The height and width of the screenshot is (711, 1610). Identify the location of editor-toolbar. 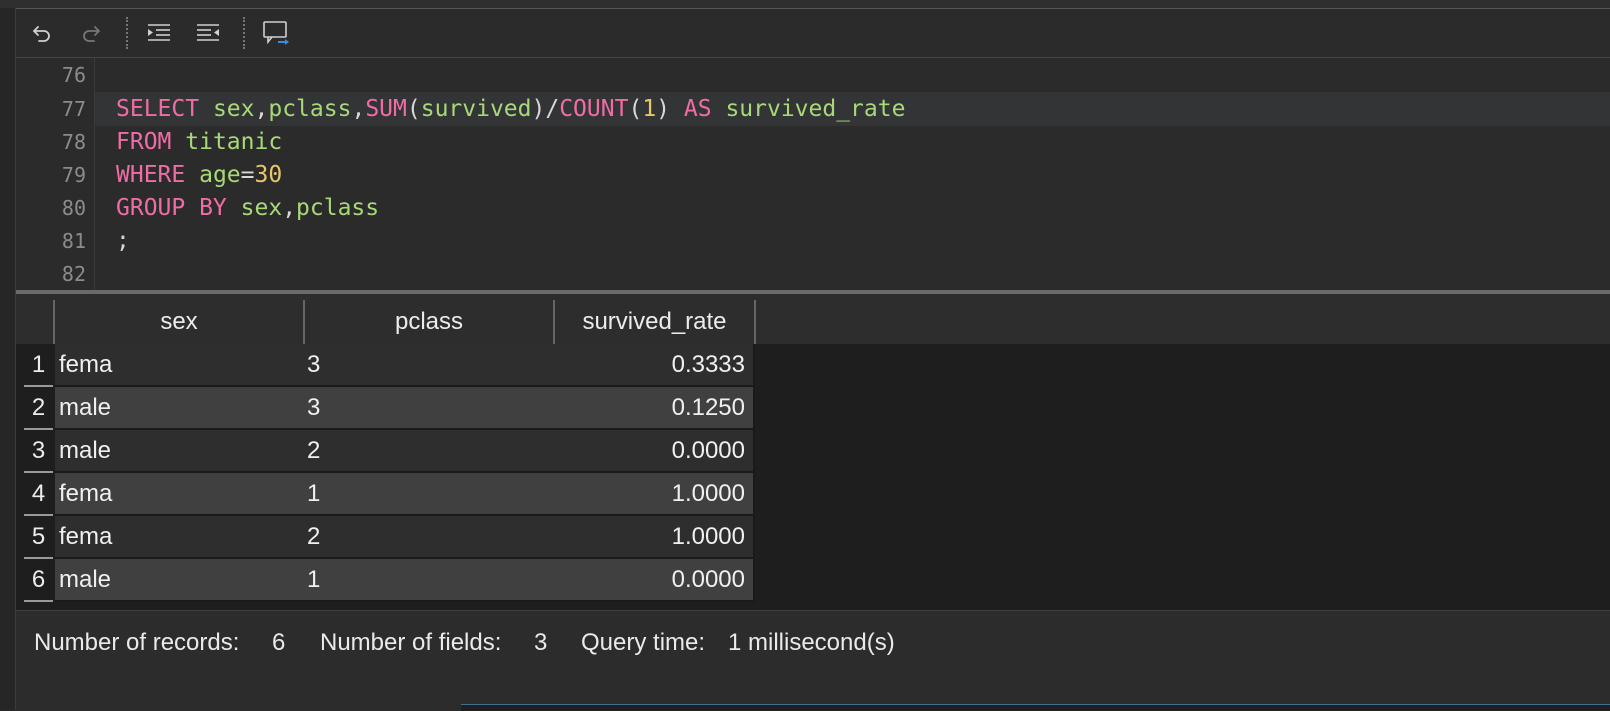
(813, 33).